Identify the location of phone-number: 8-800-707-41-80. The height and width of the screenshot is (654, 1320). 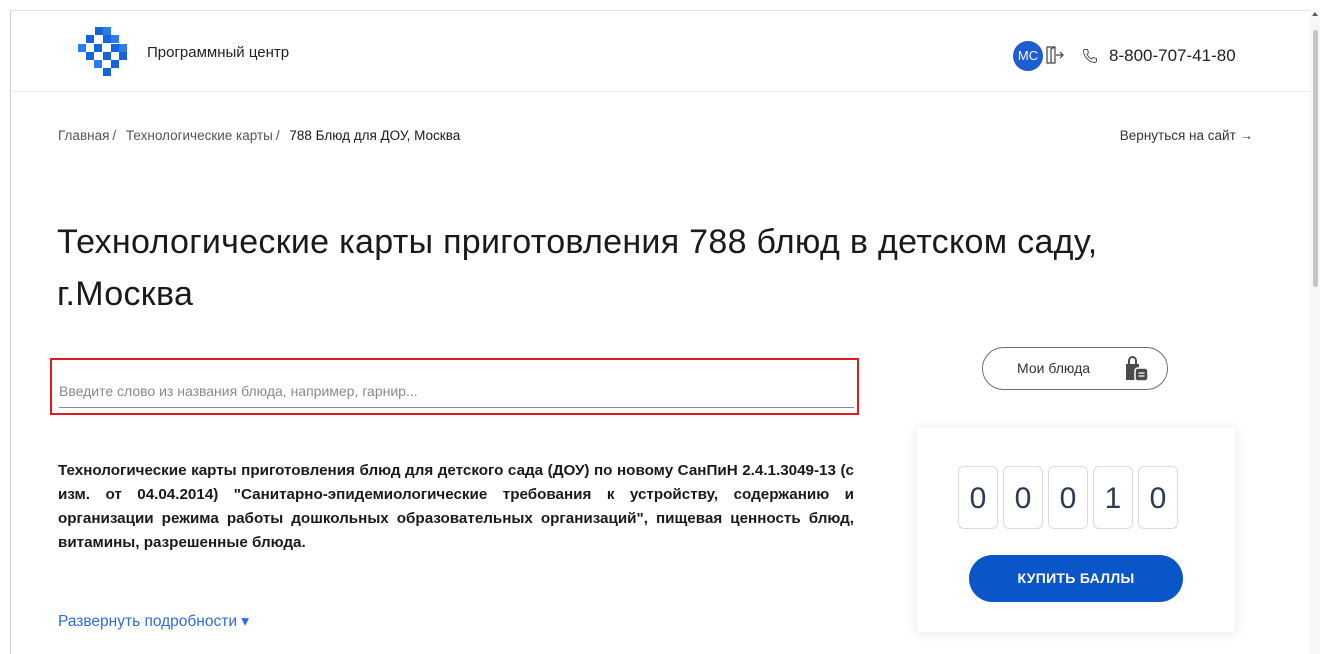
(1172, 56).